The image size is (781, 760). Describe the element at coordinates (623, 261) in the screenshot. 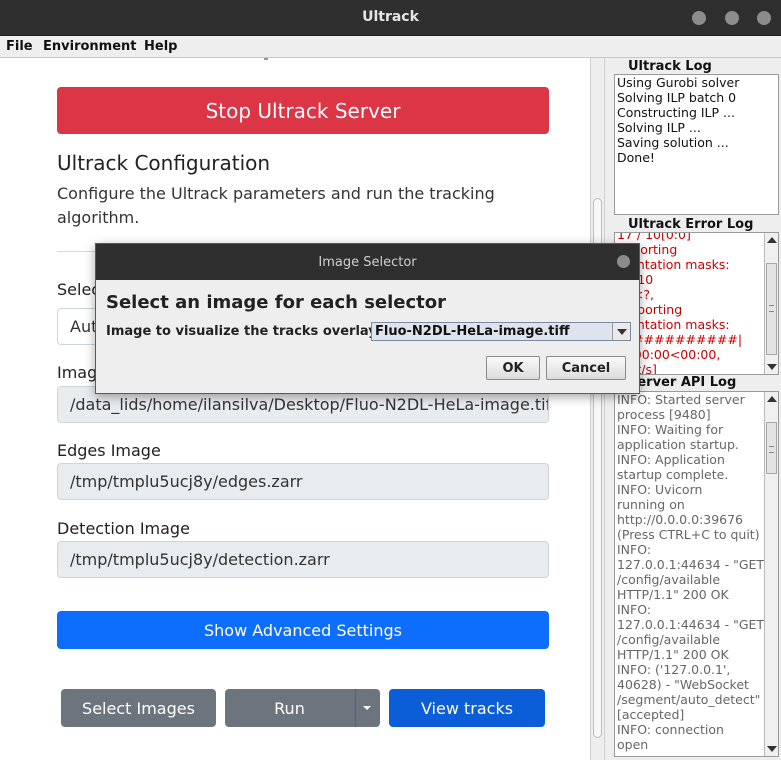

I see `dialog-close-button` at that location.